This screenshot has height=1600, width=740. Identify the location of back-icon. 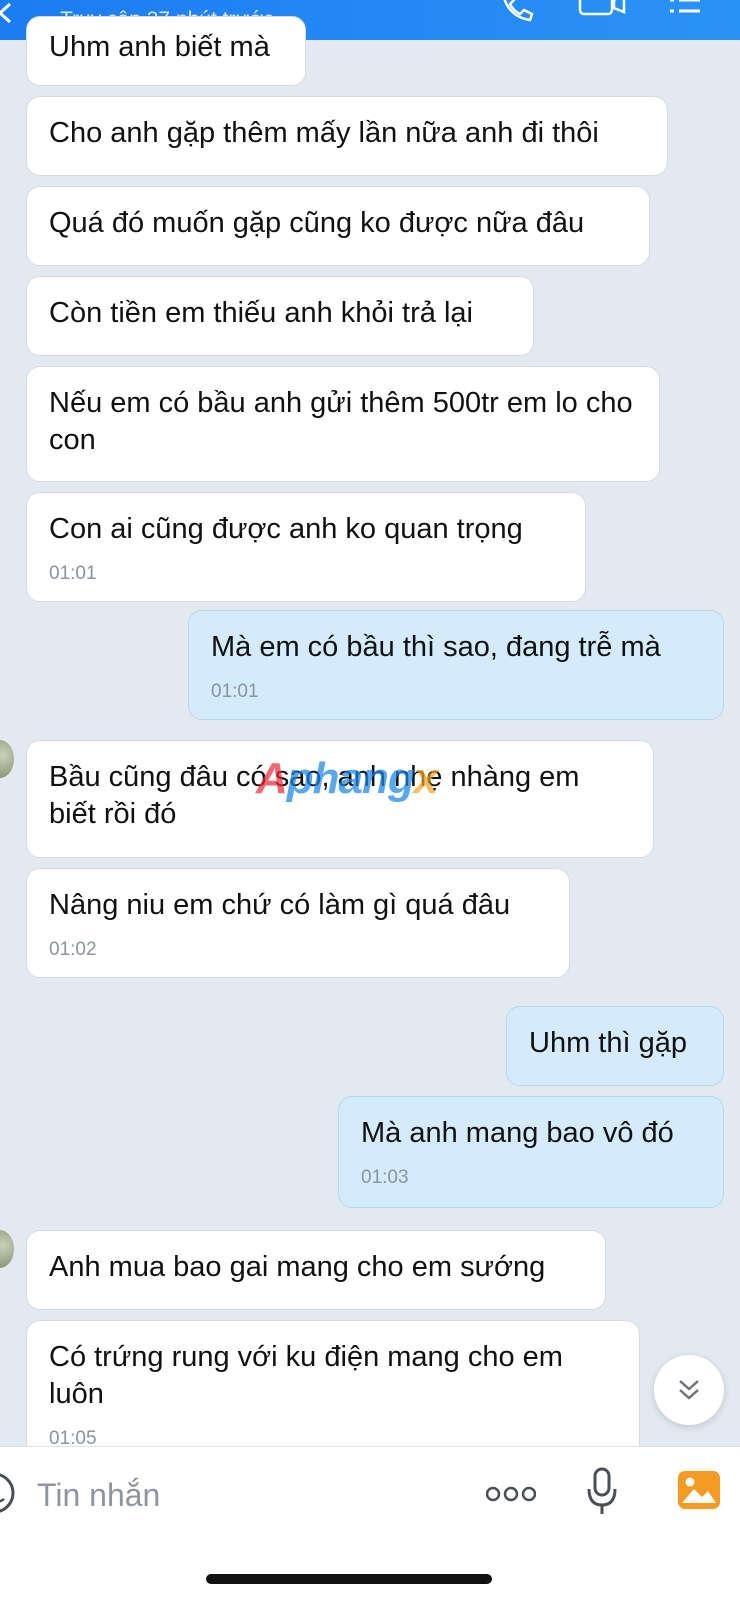
(8, 13).